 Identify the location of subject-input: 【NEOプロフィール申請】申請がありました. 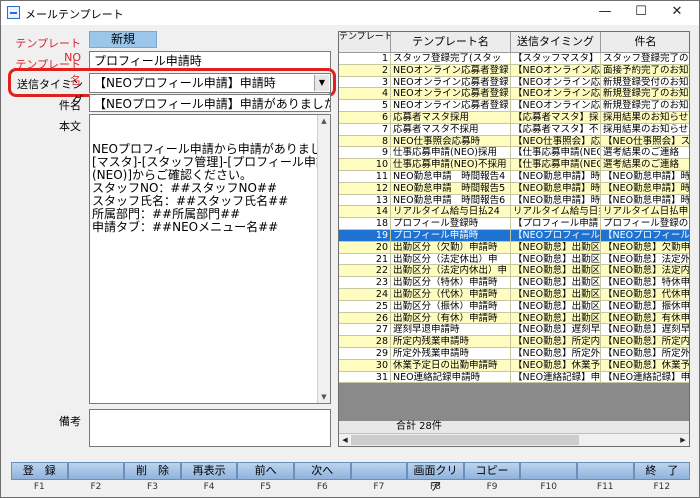
(210, 103).